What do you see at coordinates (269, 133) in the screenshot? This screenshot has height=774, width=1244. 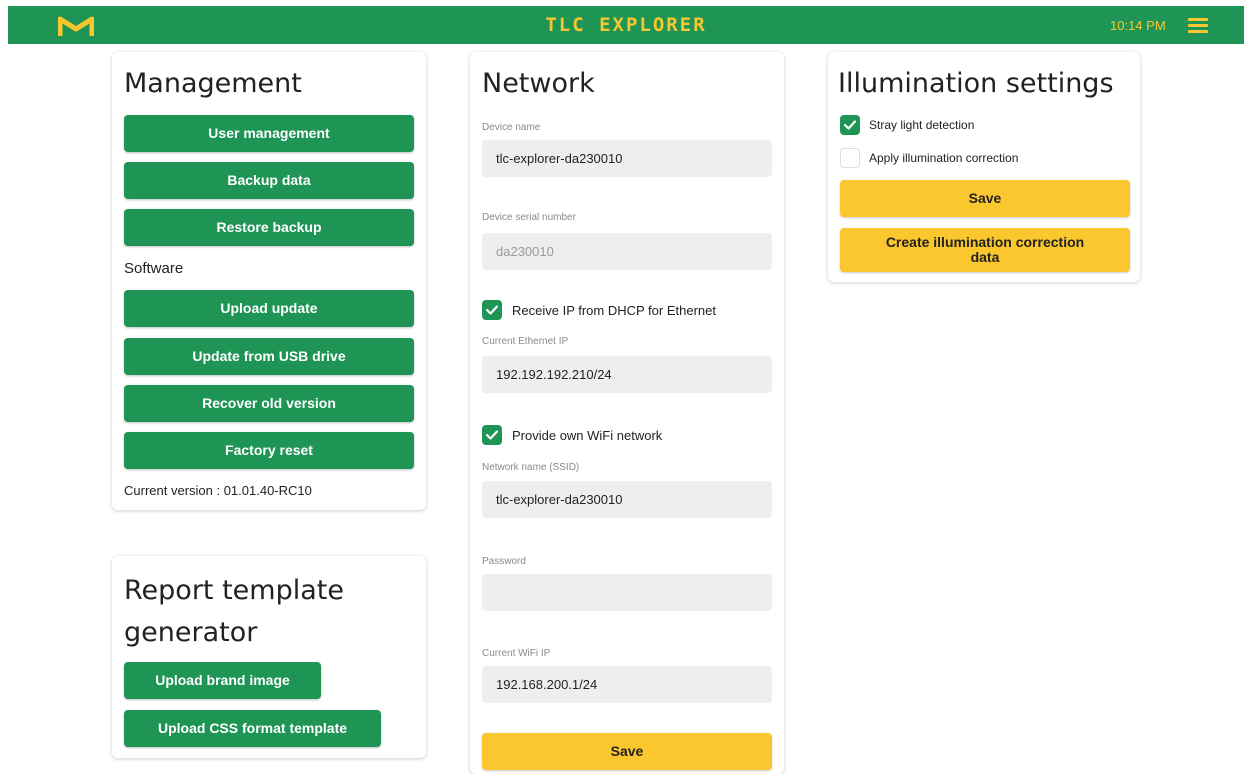 I see `user-management-button: User management` at bounding box center [269, 133].